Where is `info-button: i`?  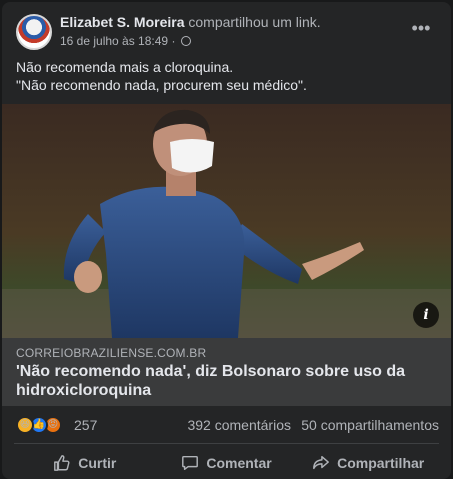
info-button: i is located at coordinates (426, 315).